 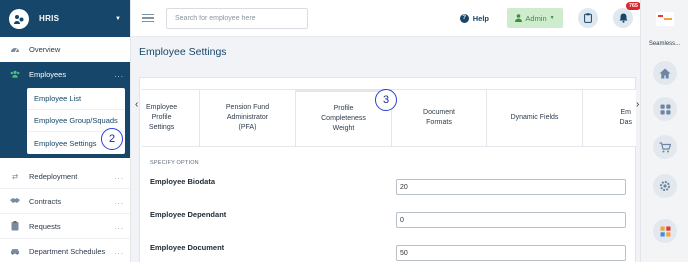 I want to click on tab-employee-dashboard: Em Das, so click(x=609, y=118).